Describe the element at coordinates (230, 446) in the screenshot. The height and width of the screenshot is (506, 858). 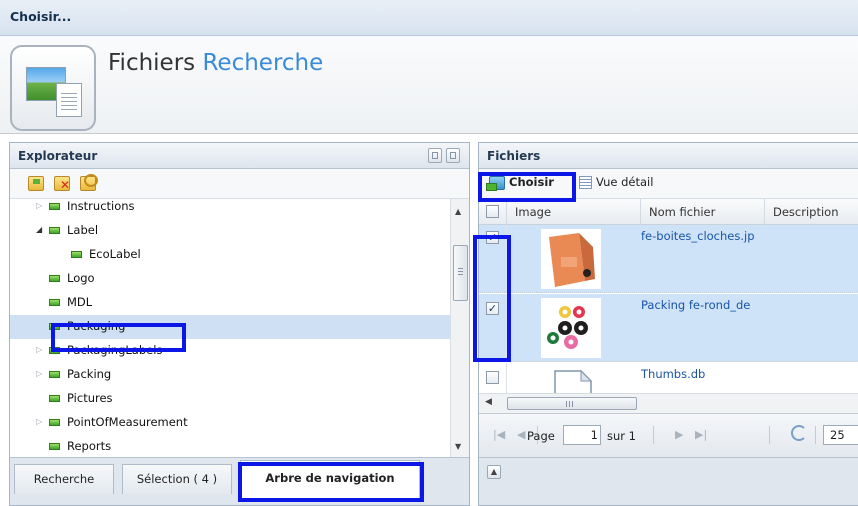
I see `tree-node: Reports` at that location.